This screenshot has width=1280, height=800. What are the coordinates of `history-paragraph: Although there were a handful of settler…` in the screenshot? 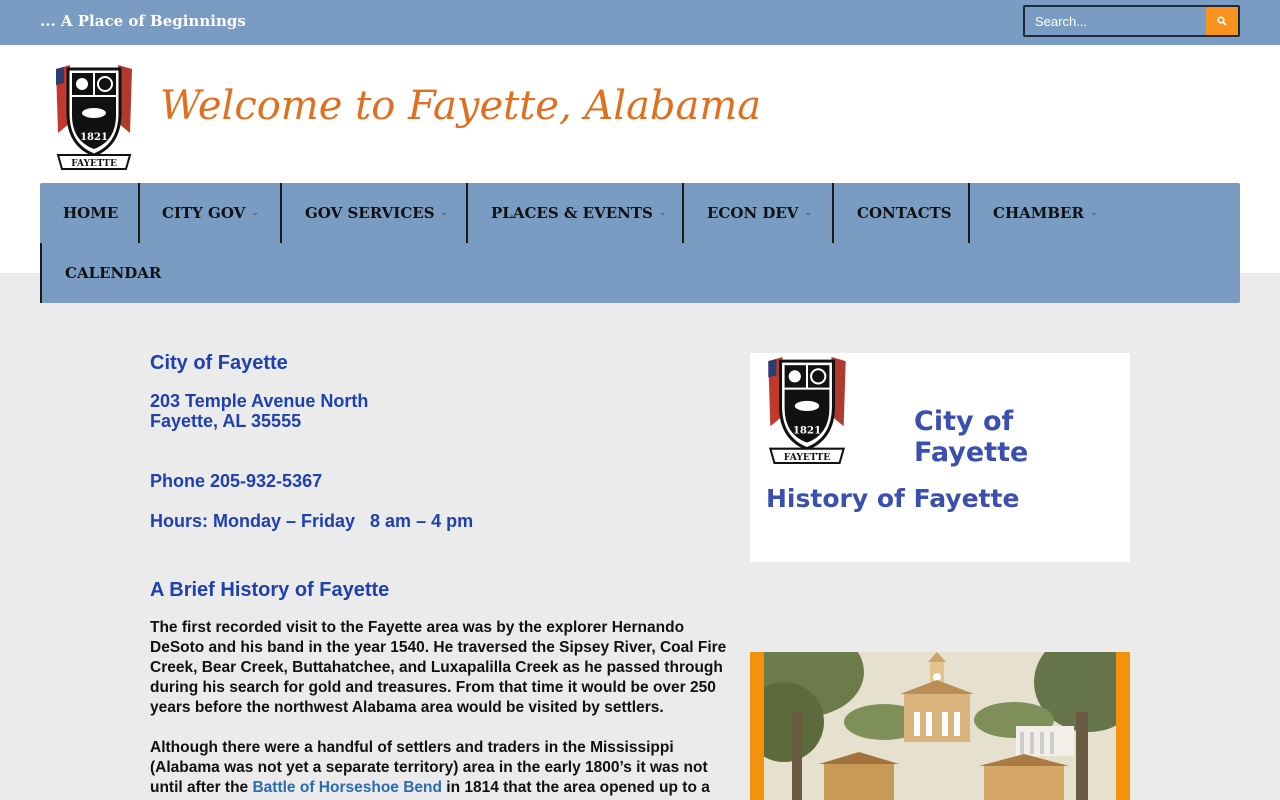 It's located at (445, 768).